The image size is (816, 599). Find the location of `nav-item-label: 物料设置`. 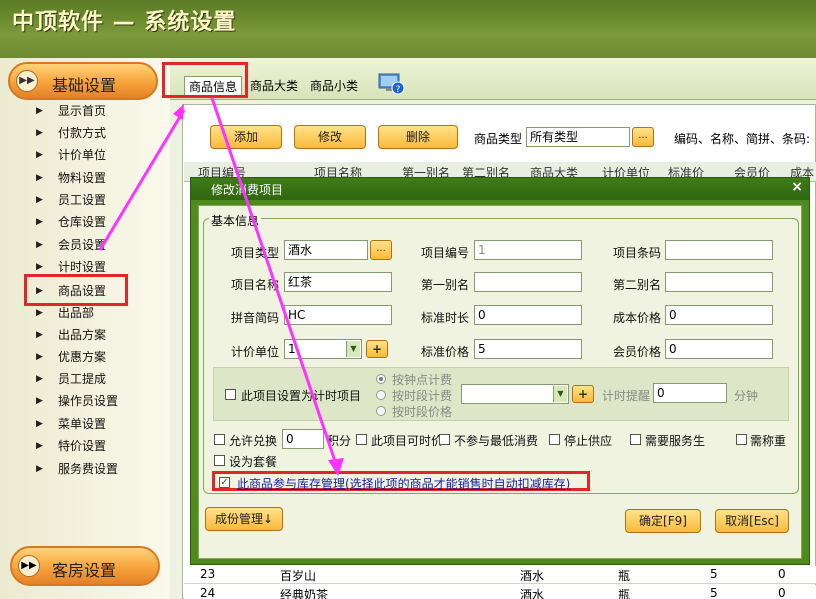

nav-item-label: 物料设置 is located at coordinates (82, 178).